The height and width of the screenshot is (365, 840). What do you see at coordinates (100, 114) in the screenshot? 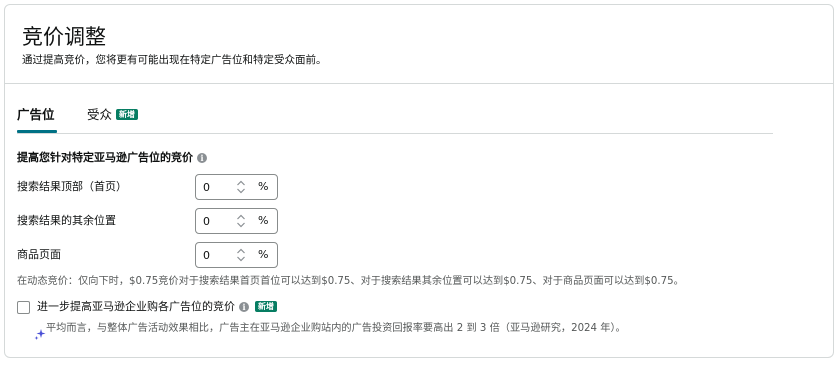
I see `tab-audience-label: 受众` at bounding box center [100, 114].